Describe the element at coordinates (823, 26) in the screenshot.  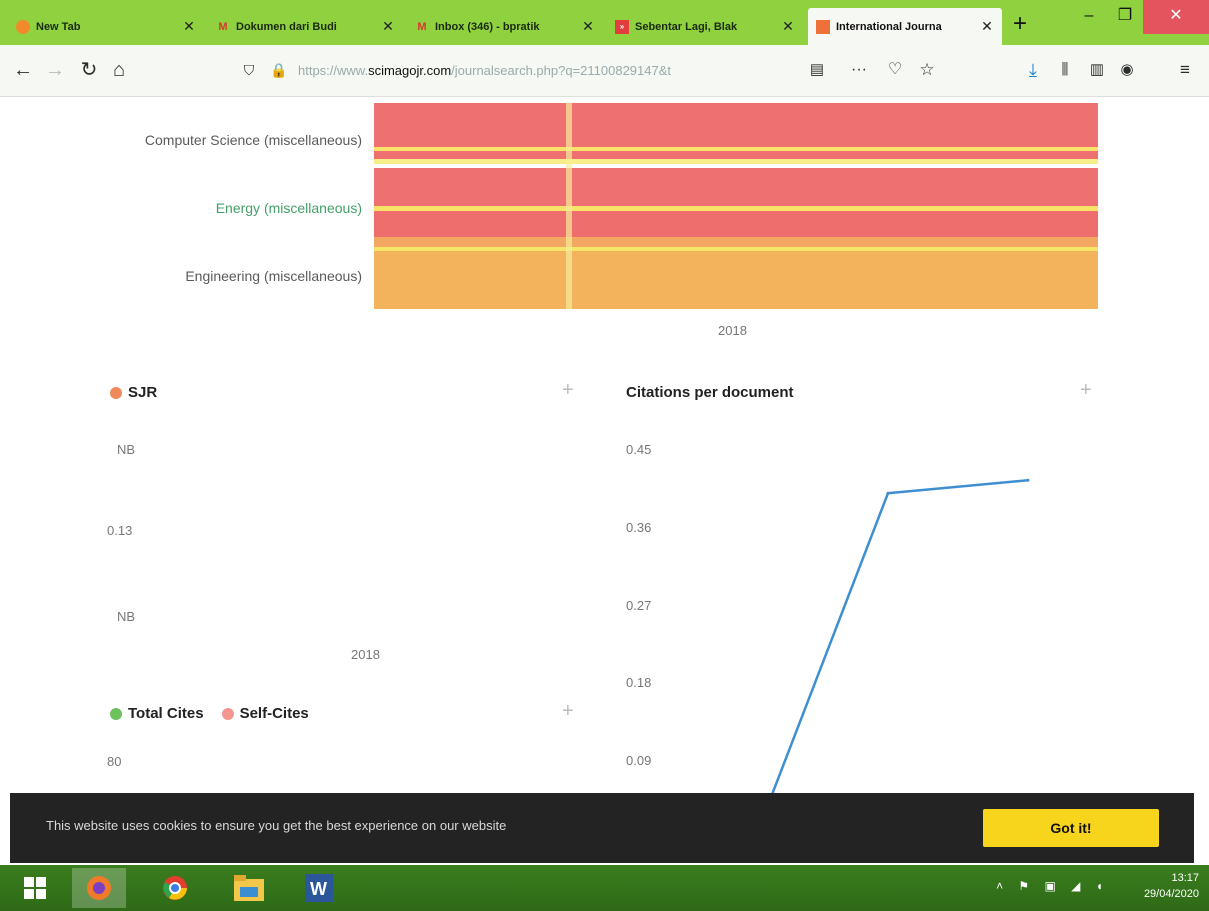
I see `sjr-icon` at that location.